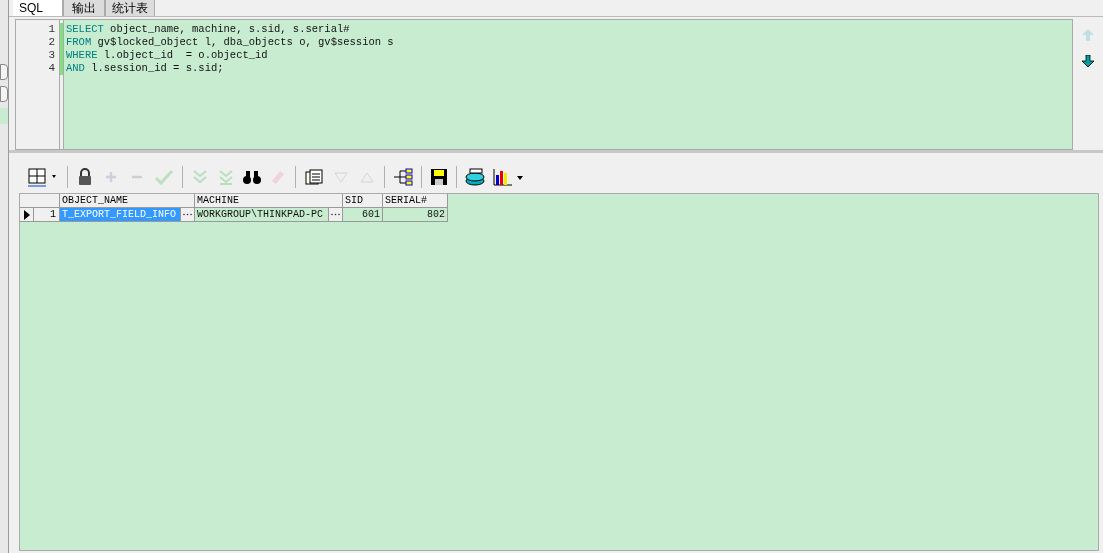 The image size is (1103, 553). I want to click on column-header: MACHINE, so click(269, 200).